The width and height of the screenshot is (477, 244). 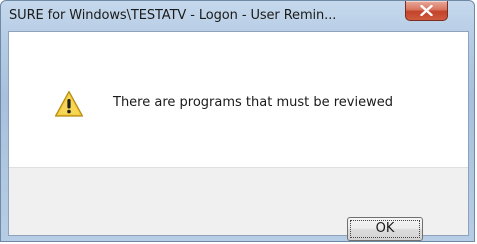 I want to click on ok-button-label: OK, so click(x=385, y=228).